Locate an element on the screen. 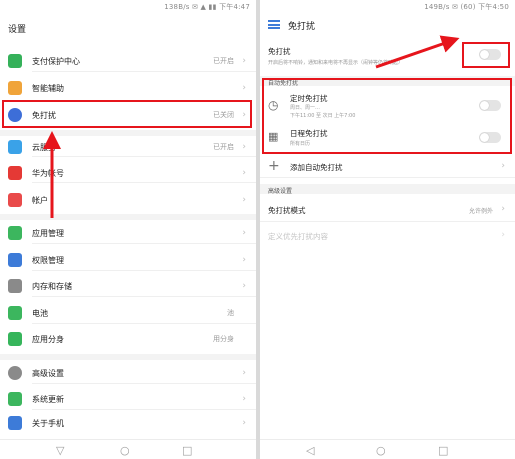 This screenshot has height=459, width=515. settings-item-system-update: 系统更新 › is located at coordinates (128, 399).